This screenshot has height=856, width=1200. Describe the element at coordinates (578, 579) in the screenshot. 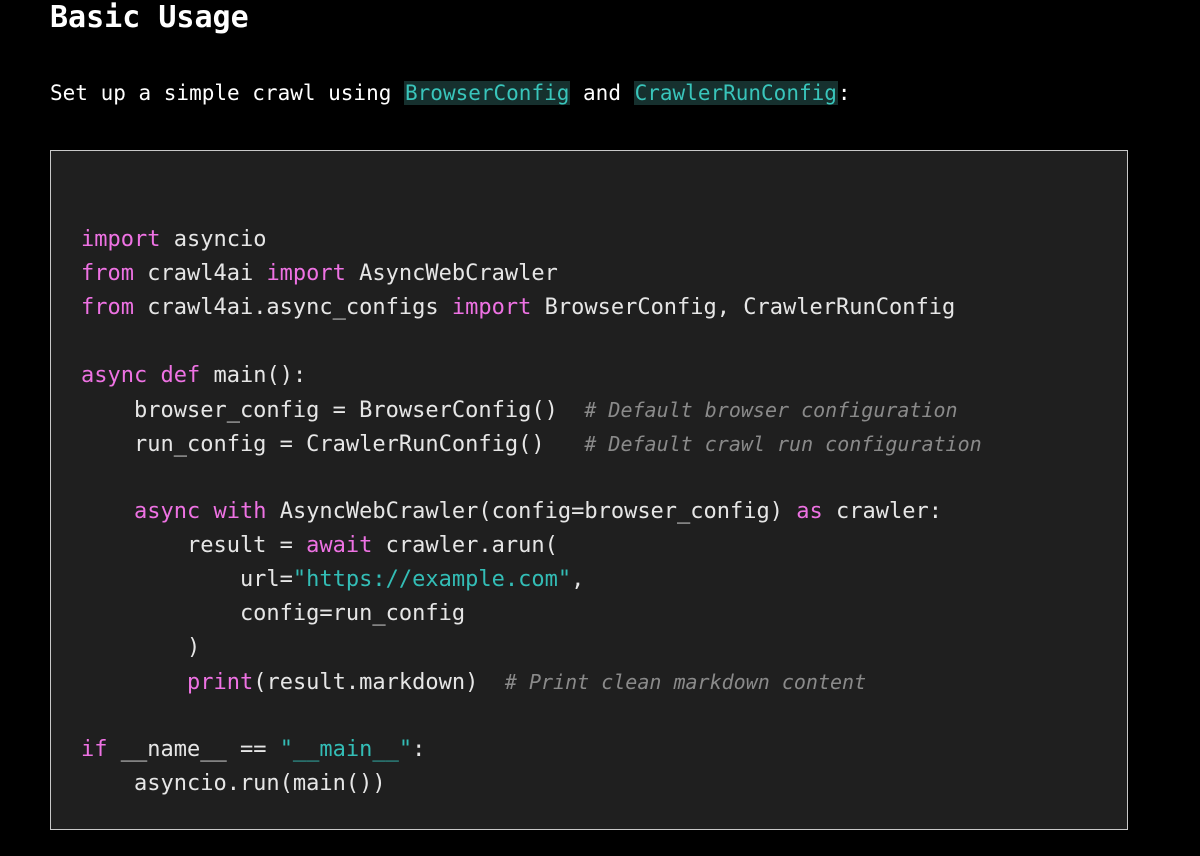

I see `code-text: ,` at that location.